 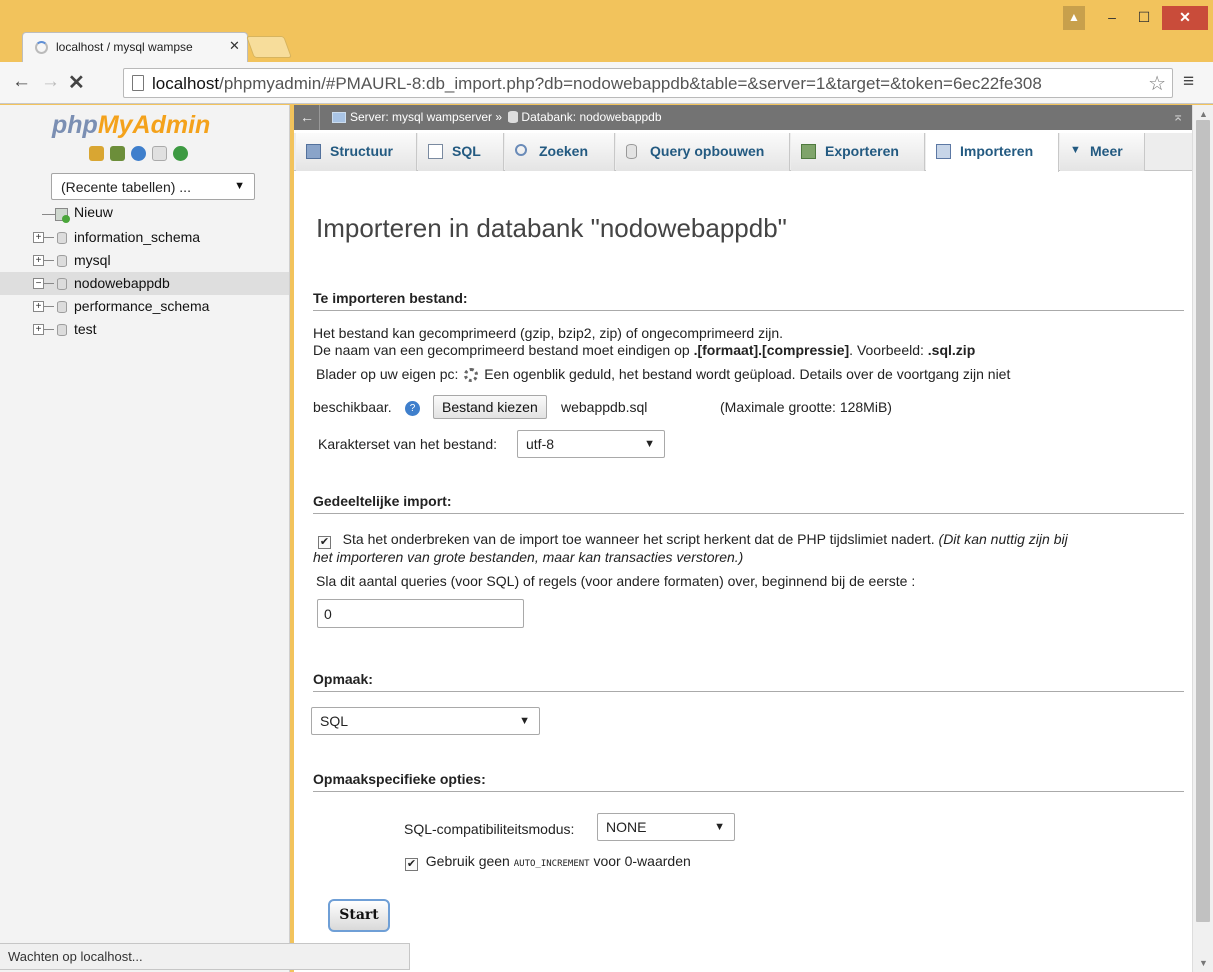 What do you see at coordinates (76, 82) in the screenshot?
I see `stop-loading-icon: ✕` at bounding box center [76, 82].